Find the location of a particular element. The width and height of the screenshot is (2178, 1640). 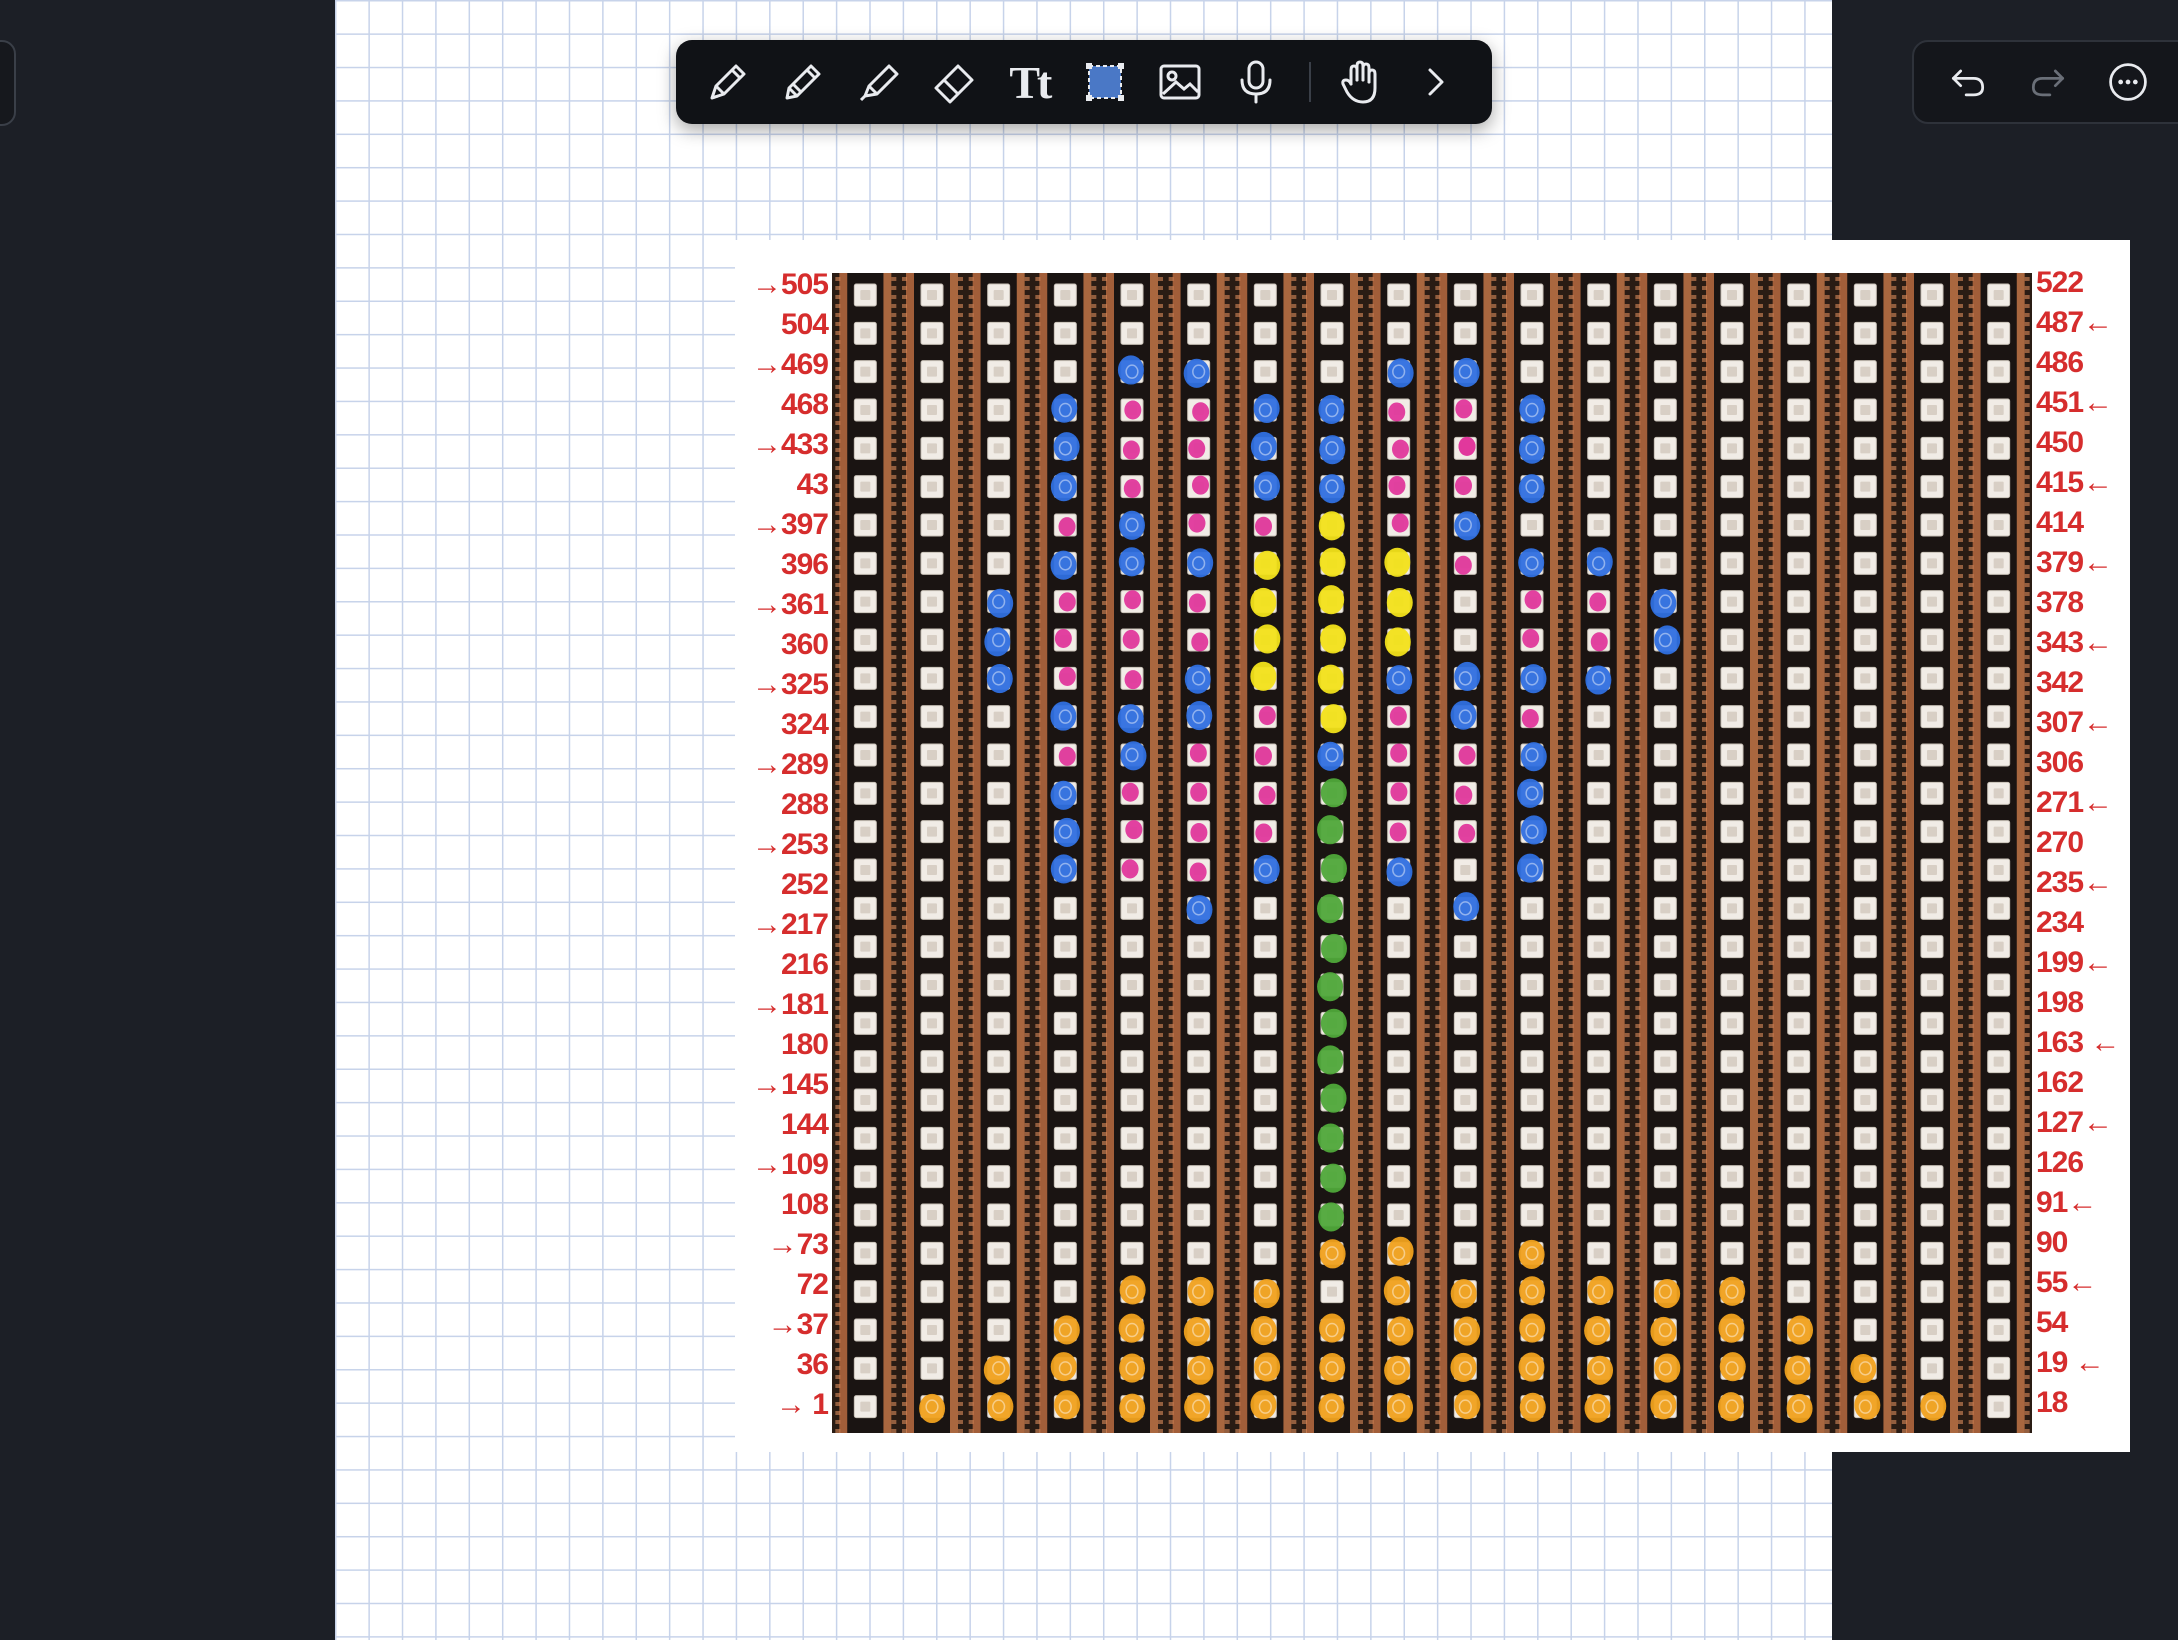

highlighter-tool is located at coordinates (878, 82).